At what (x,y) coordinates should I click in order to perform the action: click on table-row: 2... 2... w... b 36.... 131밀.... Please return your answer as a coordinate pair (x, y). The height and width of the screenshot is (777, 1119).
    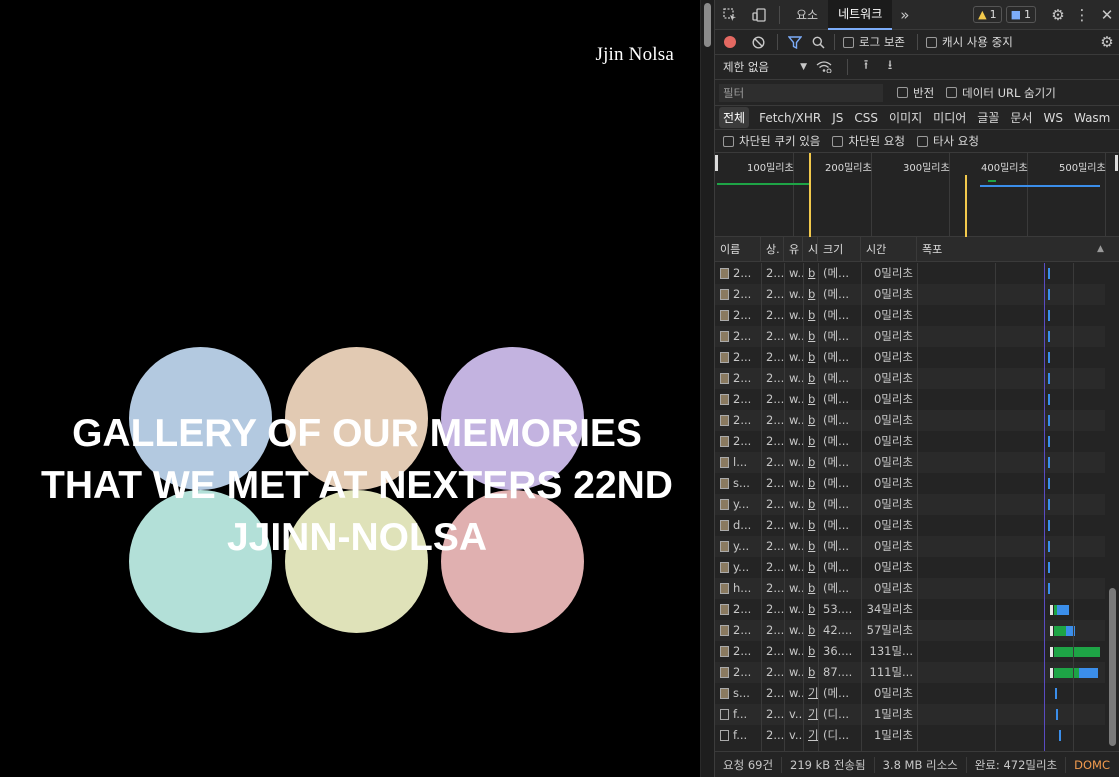
    Looking at the image, I should click on (910, 651).